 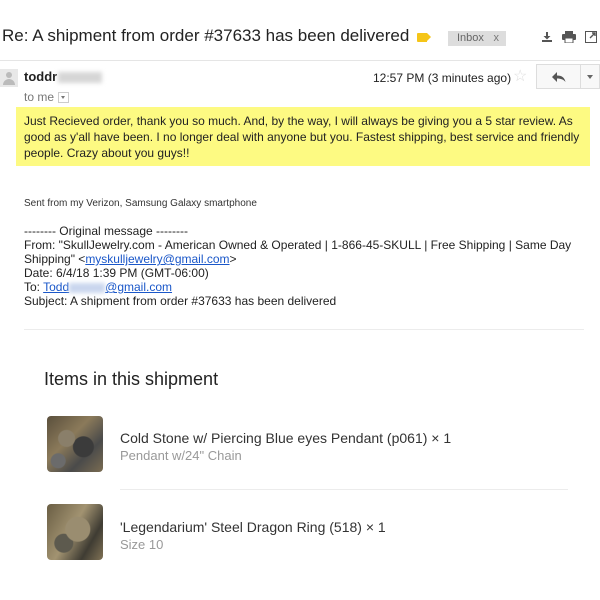 What do you see at coordinates (470, 38) in the screenshot?
I see `inbox-label-text: Inbox` at bounding box center [470, 38].